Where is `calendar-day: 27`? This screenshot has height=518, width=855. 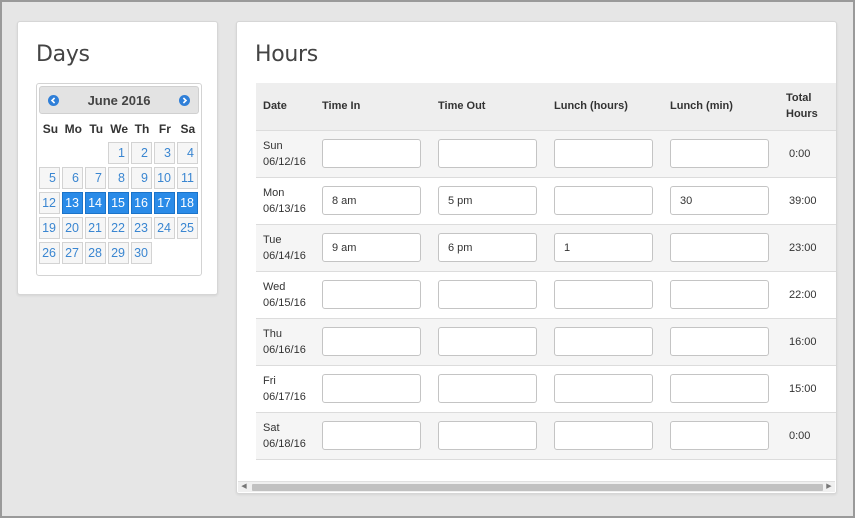
calendar-day: 27 is located at coordinates (72, 253).